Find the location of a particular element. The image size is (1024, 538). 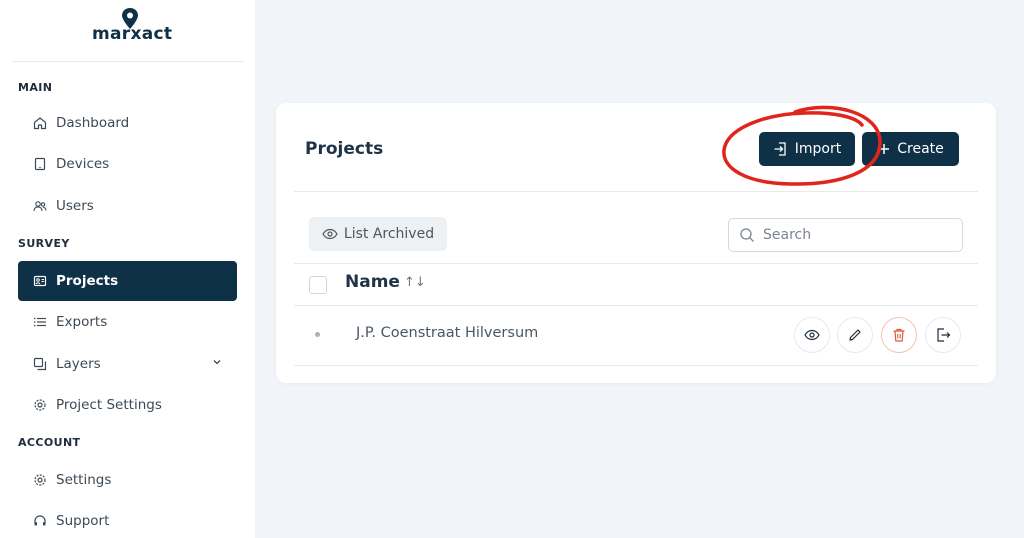

select-all-checkbox is located at coordinates (318, 285).